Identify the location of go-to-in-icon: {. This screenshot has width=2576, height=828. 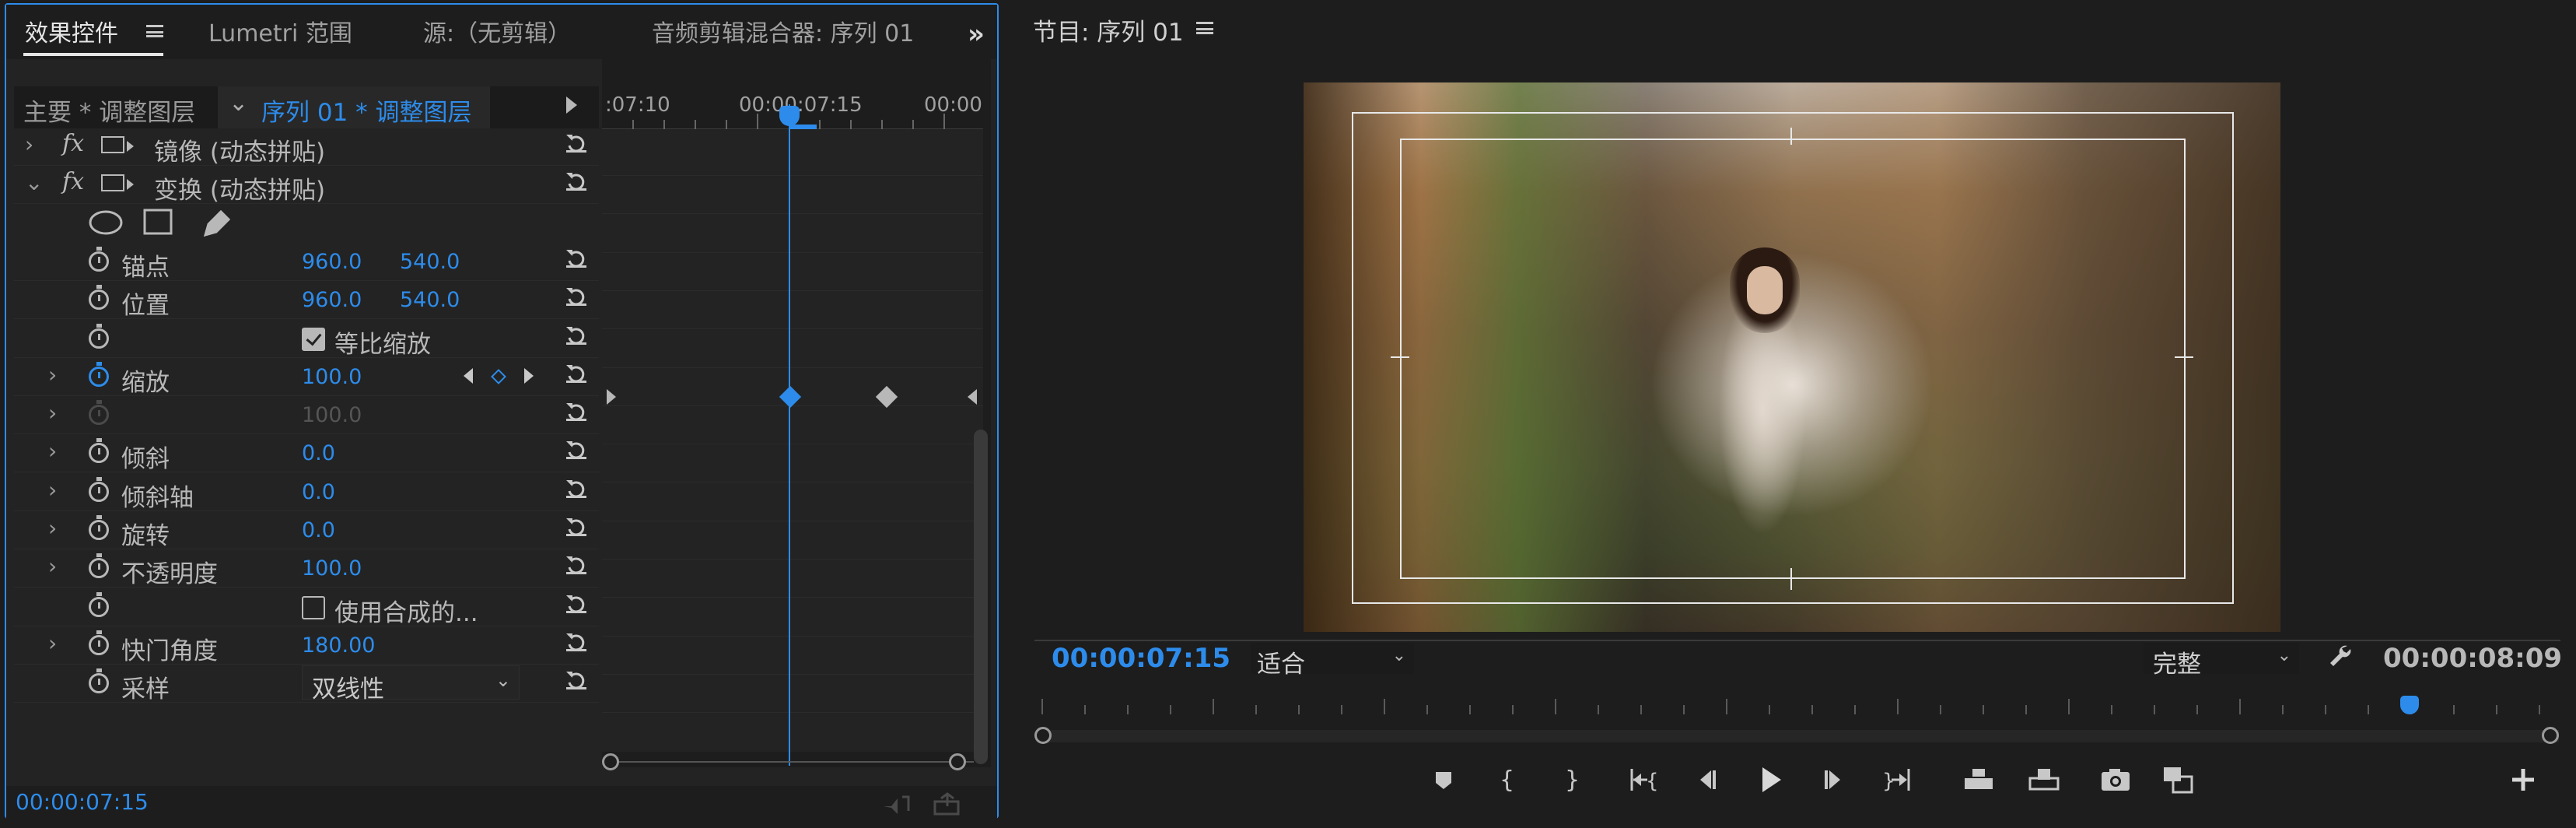
(1643, 780).